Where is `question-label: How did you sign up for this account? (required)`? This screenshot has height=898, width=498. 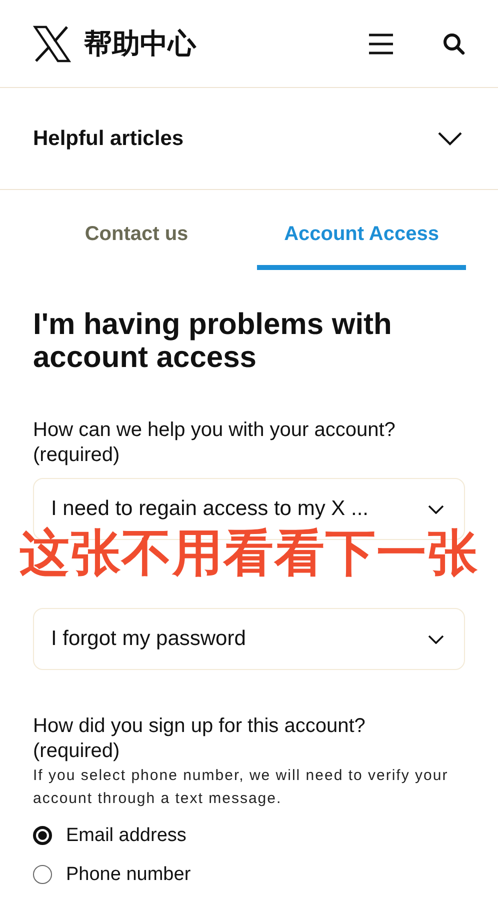
question-label: How did you sign up for this account? (required) is located at coordinates (199, 739).